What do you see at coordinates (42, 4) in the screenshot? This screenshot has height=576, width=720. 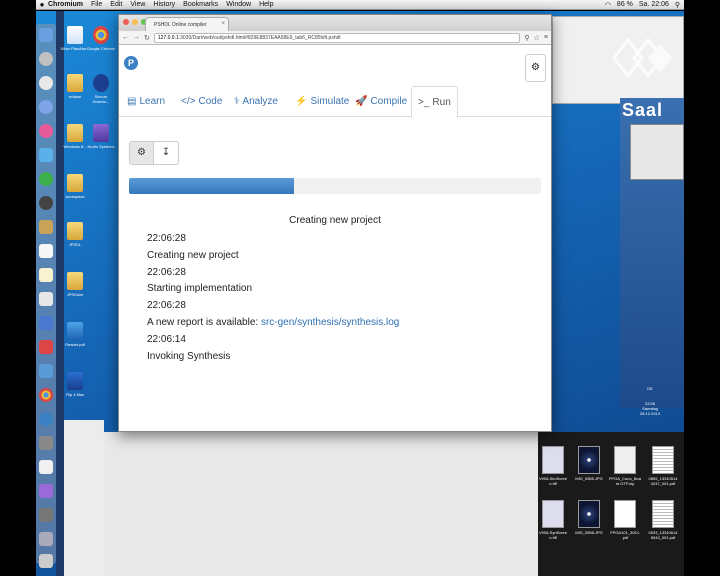 I see `apple-menu-icon: ●` at bounding box center [42, 4].